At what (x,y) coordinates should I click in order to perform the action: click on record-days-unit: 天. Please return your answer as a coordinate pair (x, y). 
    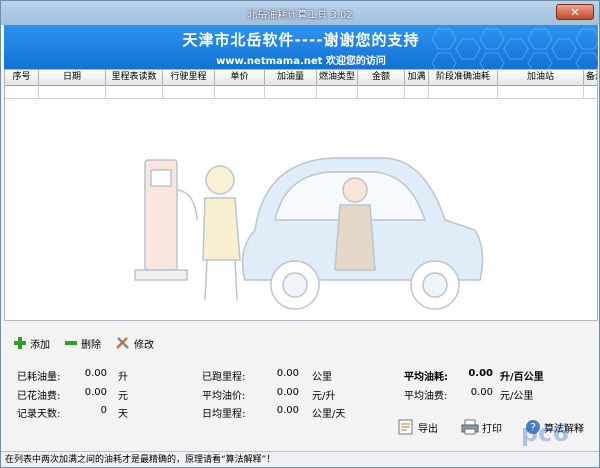
    Looking at the image, I should click on (123, 414).